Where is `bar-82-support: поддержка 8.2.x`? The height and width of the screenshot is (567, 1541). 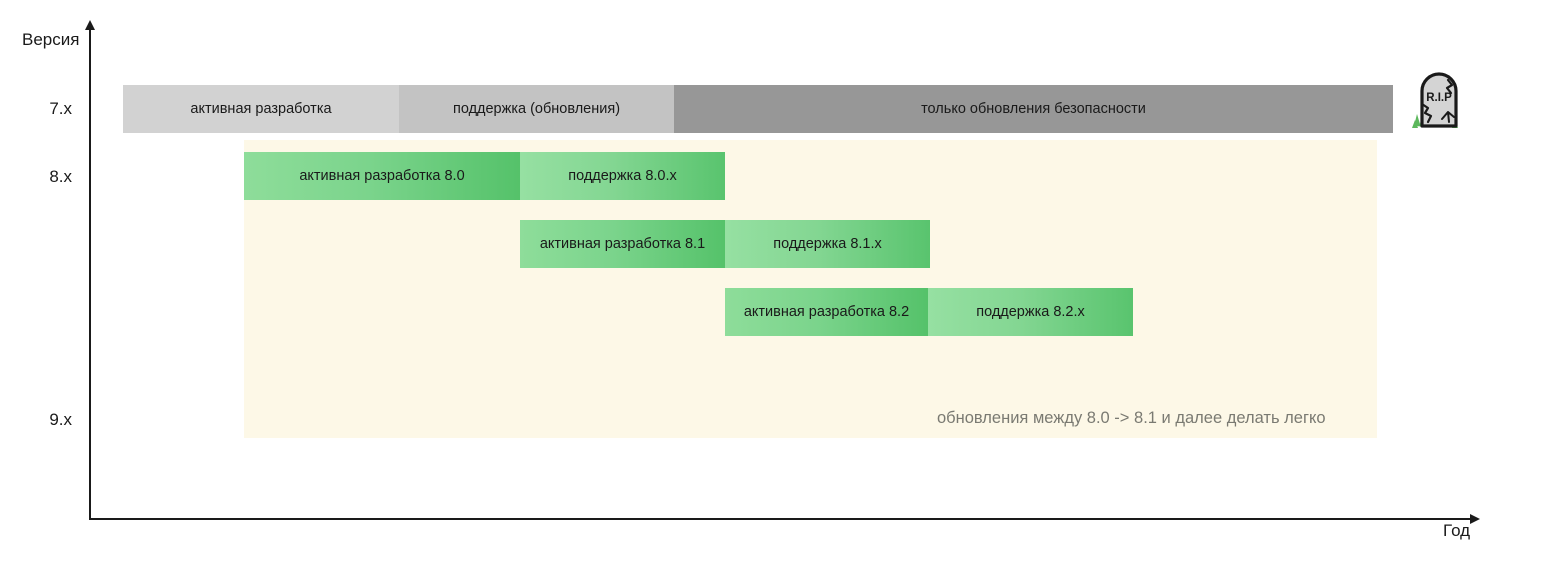
bar-82-support: поддержка 8.2.x is located at coordinates (1030, 312).